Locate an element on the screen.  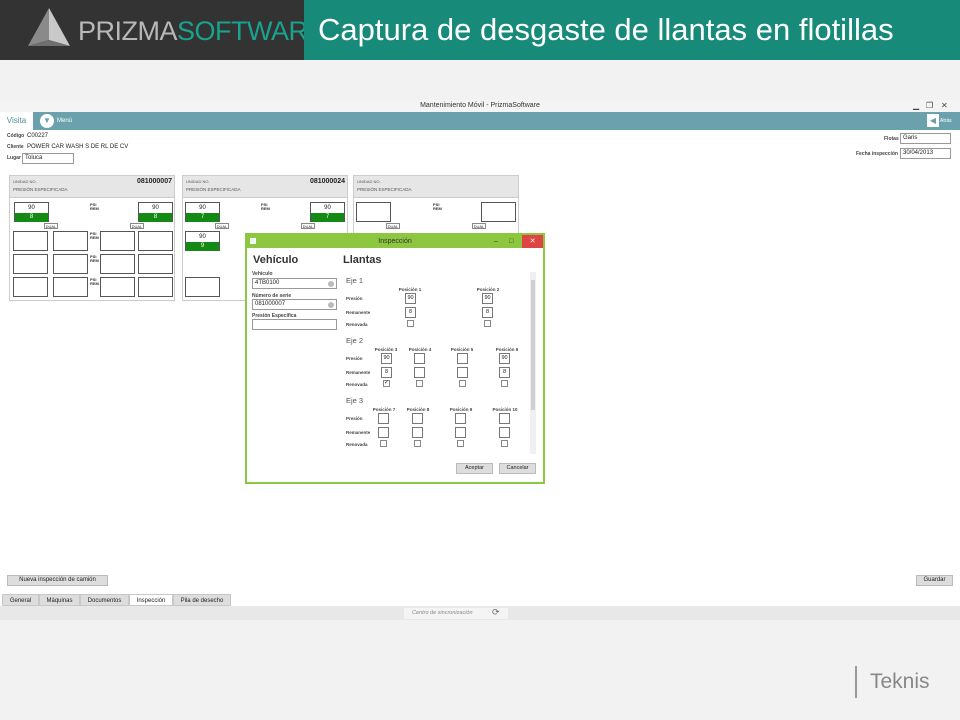
sync-icon: ⟳ is located at coordinates (496, 612).